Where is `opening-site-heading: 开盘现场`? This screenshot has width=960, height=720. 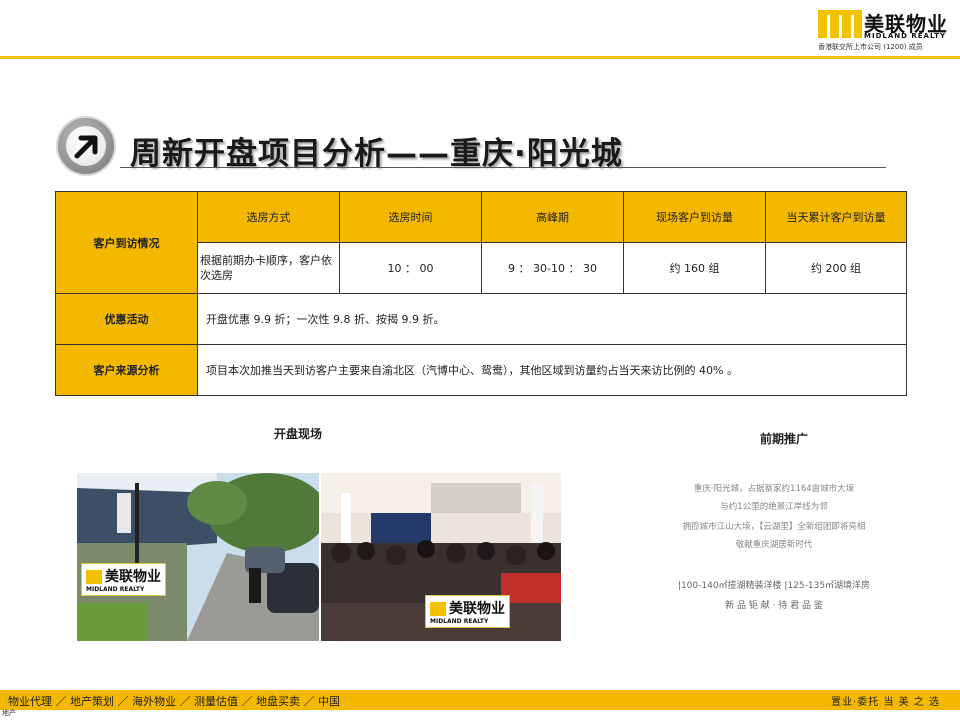
opening-site-heading: 开盘现场 is located at coordinates (298, 434).